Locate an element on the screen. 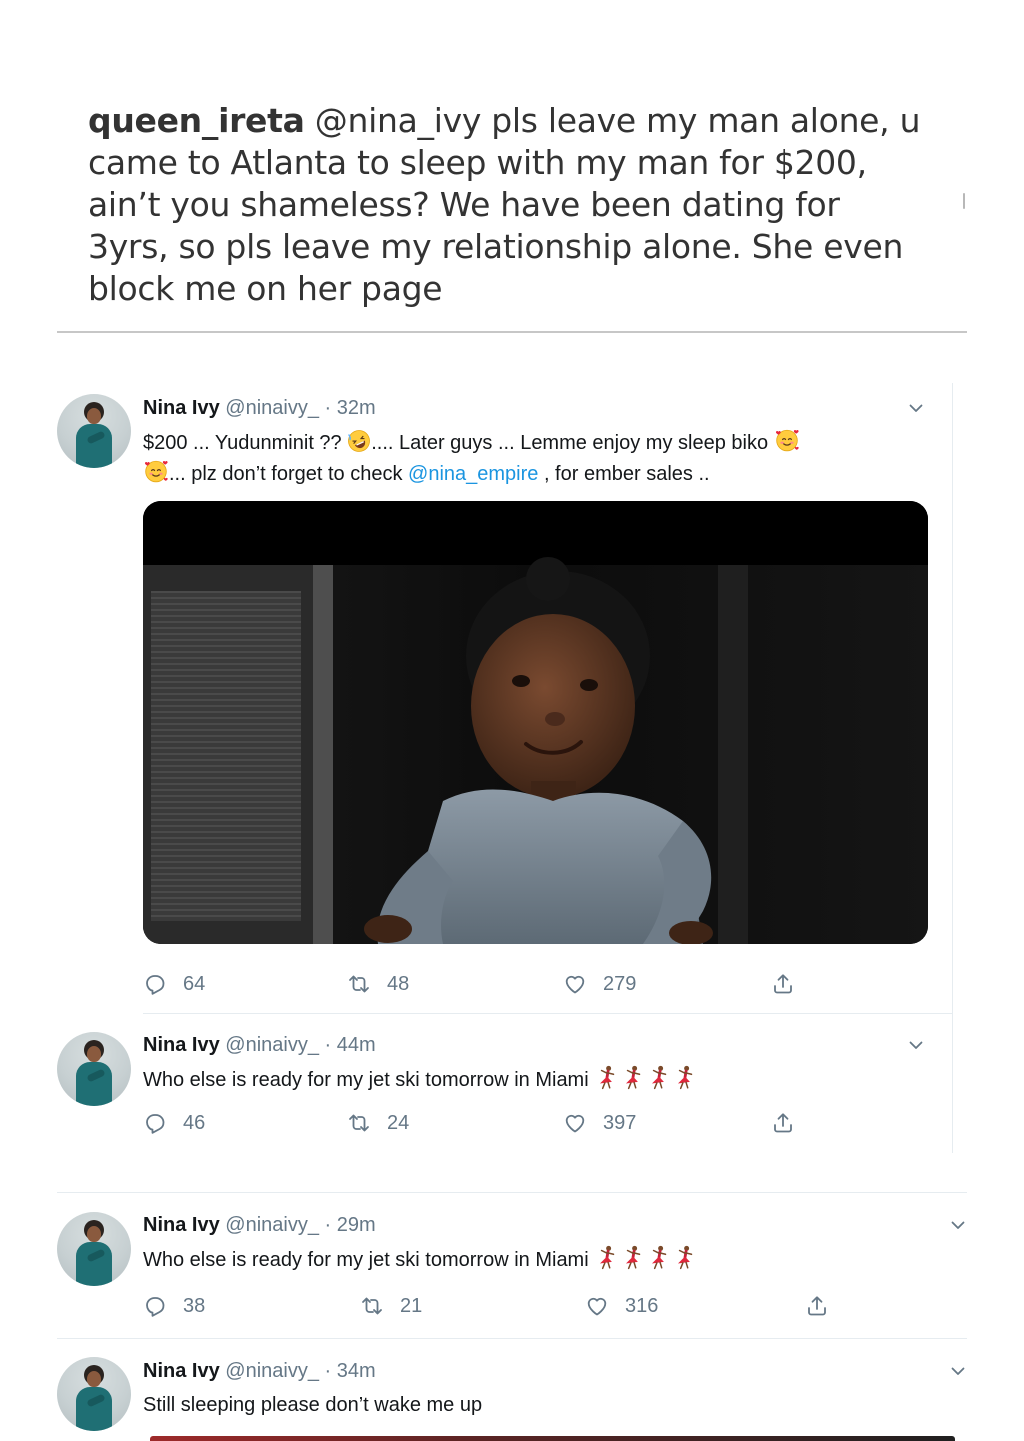  timestamp: 32m is located at coordinates (356, 408).